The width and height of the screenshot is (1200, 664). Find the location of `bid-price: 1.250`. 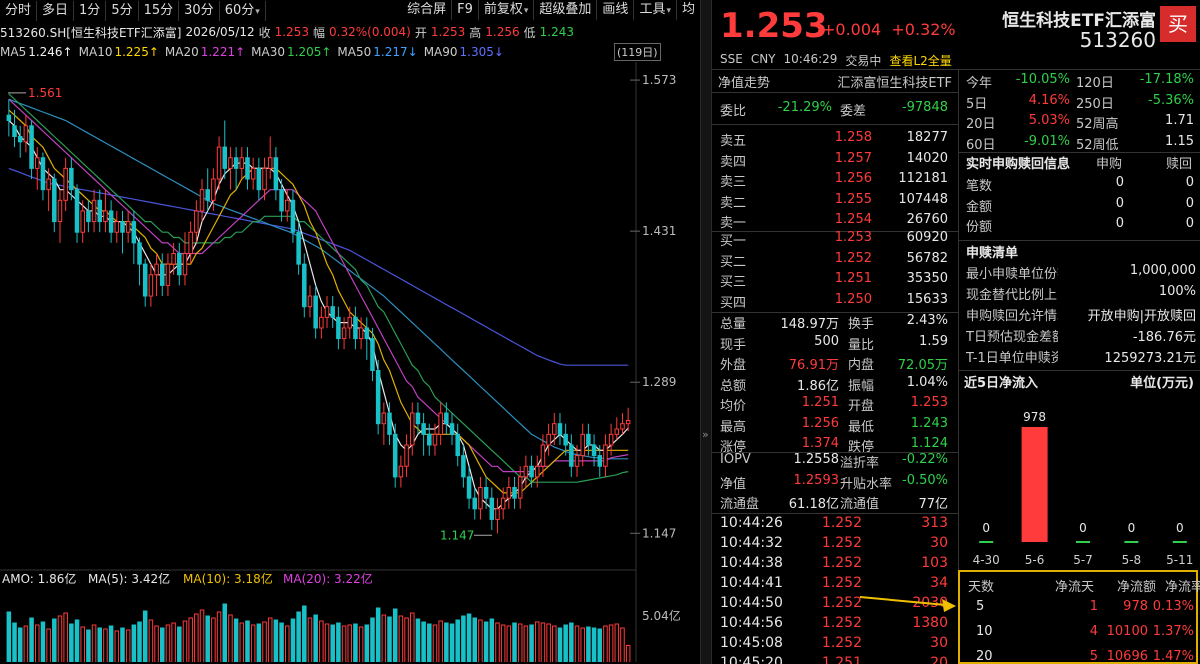

bid-price: 1.250 is located at coordinates (853, 299).